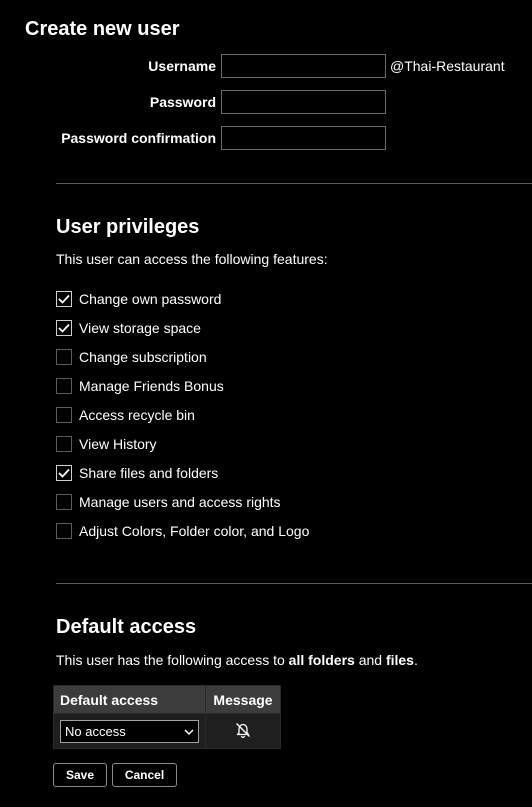 This screenshot has height=807, width=532. I want to click on privilege-label: Change subscription, so click(143, 356).